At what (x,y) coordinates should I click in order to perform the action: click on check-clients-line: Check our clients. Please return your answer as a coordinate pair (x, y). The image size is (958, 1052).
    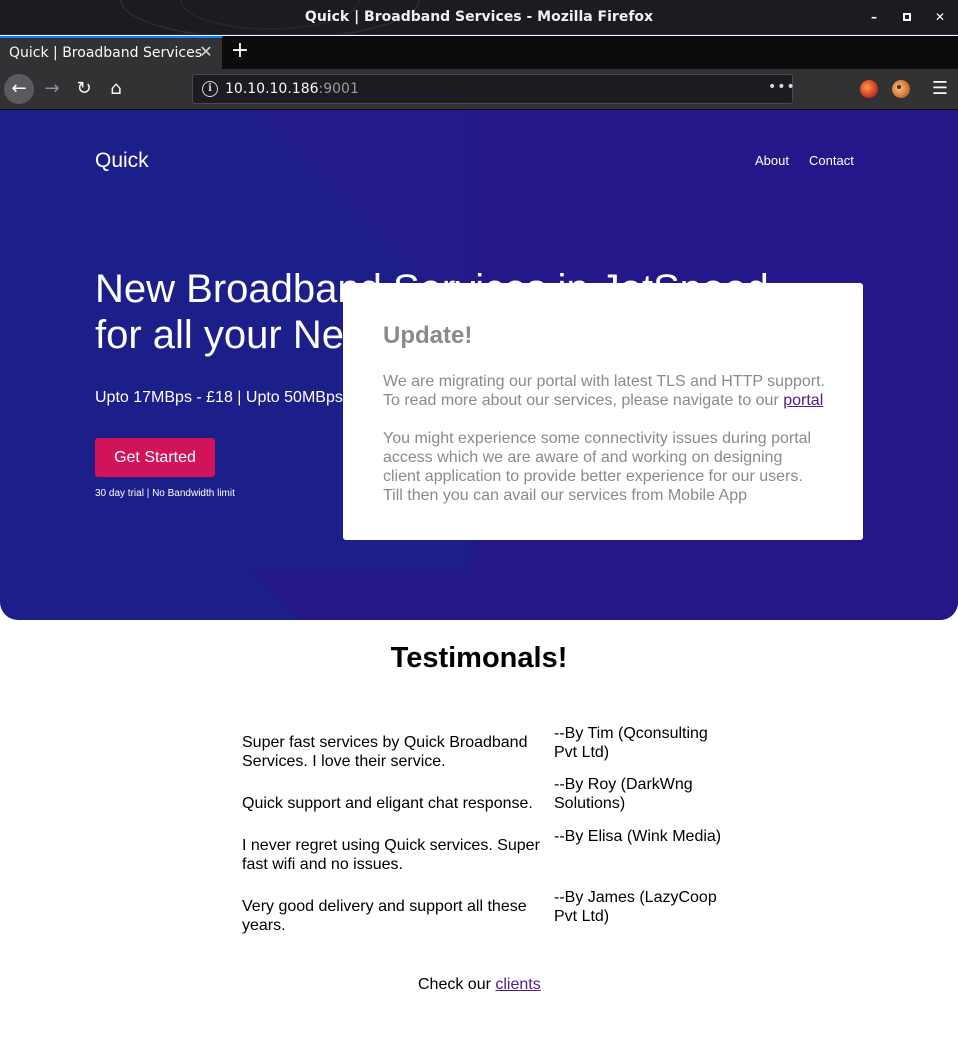
    Looking at the image, I should click on (479, 985).